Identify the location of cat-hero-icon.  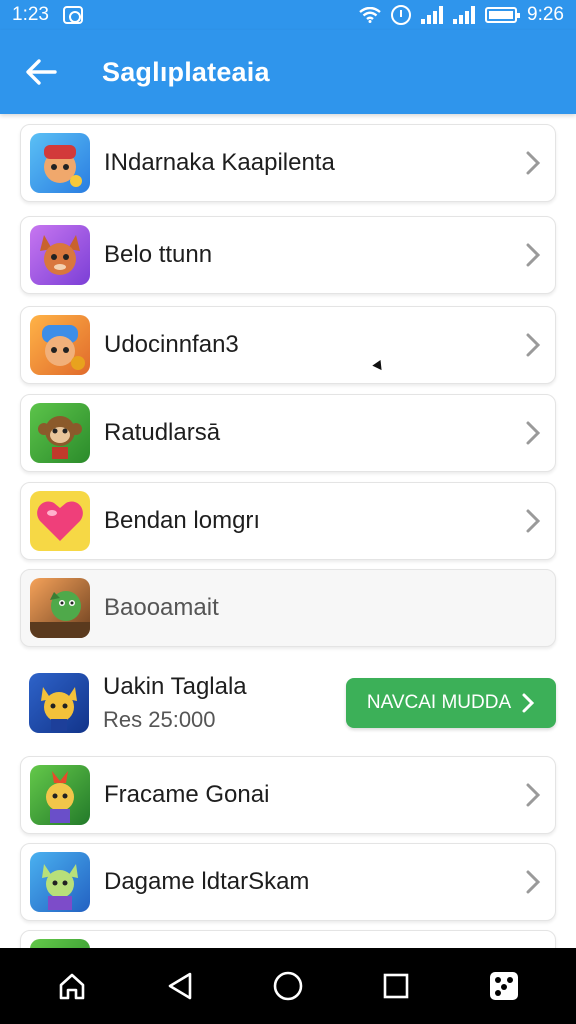
(60, 882).